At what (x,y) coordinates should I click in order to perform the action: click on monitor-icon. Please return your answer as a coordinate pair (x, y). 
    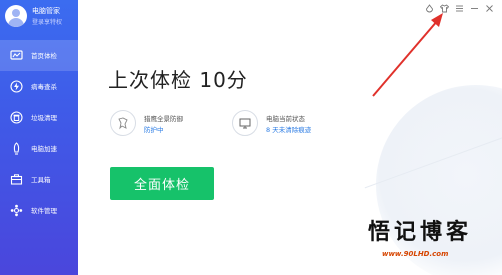
    Looking at the image, I should click on (245, 123).